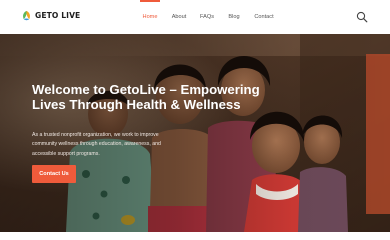 This screenshot has width=390, height=240. What do you see at coordinates (58, 15) in the screenshot?
I see `brand-name: GETO LIVE` at bounding box center [58, 15].